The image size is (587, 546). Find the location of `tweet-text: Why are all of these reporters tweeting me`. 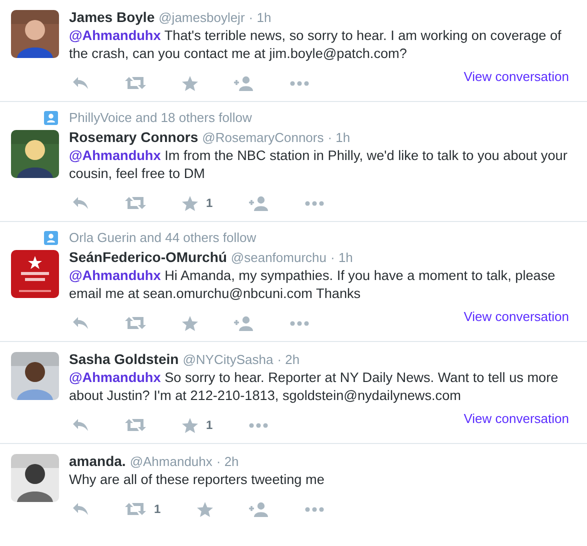

tweet-text: Why are all of these reporters tweeting me is located at coordinates (197, 480).